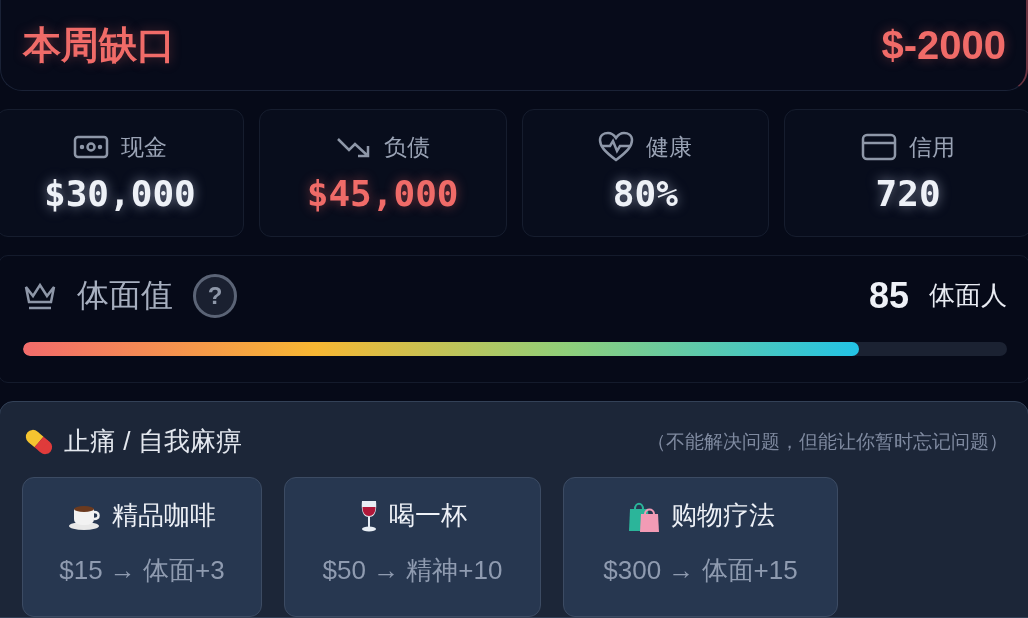 The height and width of the screenshot is (618, 1028). I want to click on relief-note: （不能解决问题，但能让你暂时忘记问题）, so click(827, 441).